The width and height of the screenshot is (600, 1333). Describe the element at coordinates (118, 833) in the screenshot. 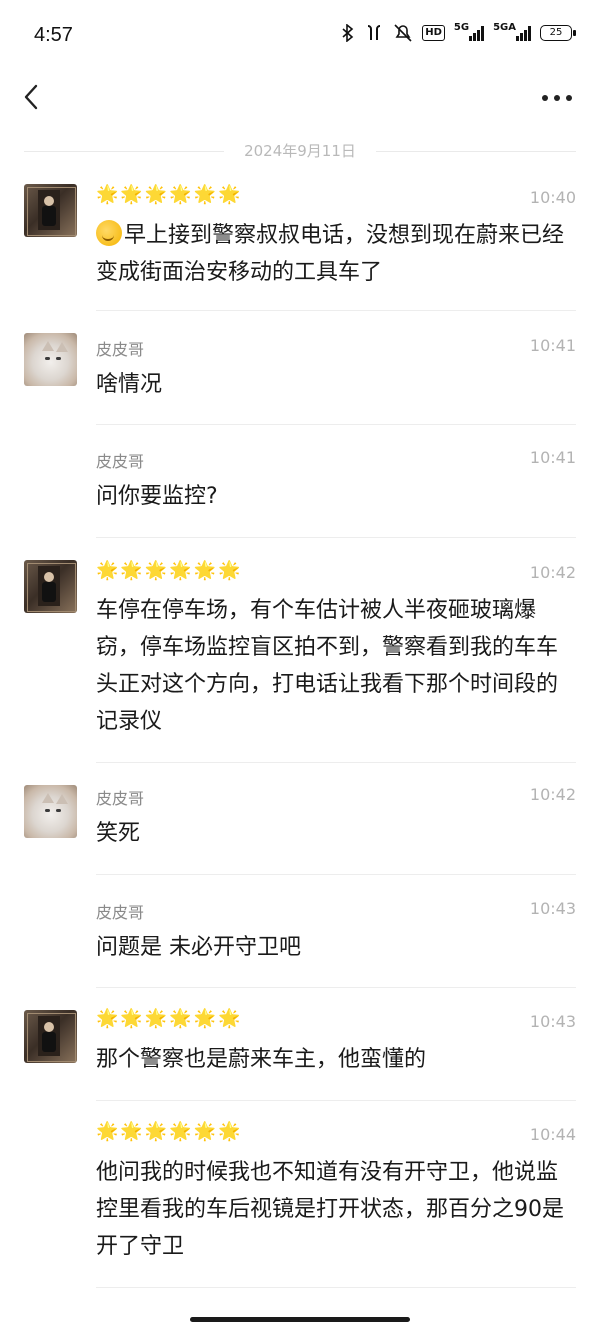

I see `message-text: 笑死` at that location.